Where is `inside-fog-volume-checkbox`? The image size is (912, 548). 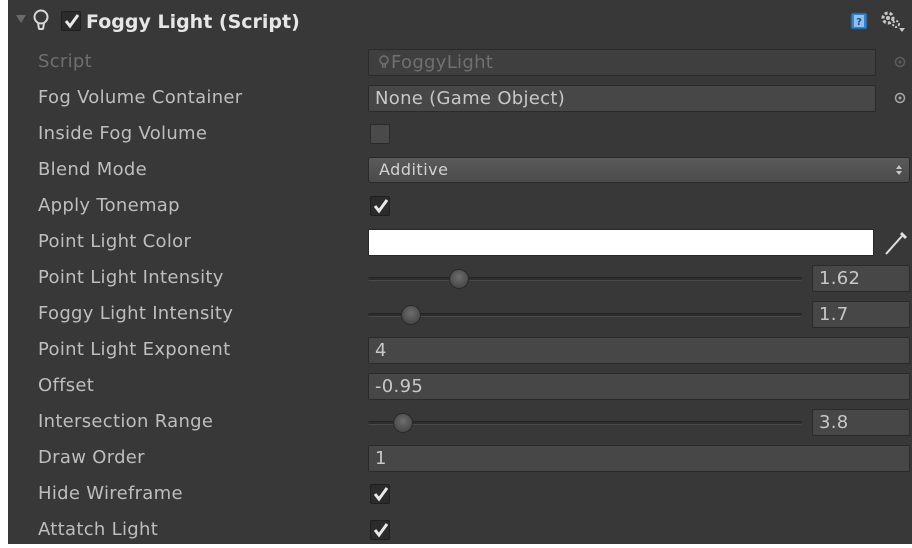 inside-fog-volume-checkbox is located at coordinates (380, 134).